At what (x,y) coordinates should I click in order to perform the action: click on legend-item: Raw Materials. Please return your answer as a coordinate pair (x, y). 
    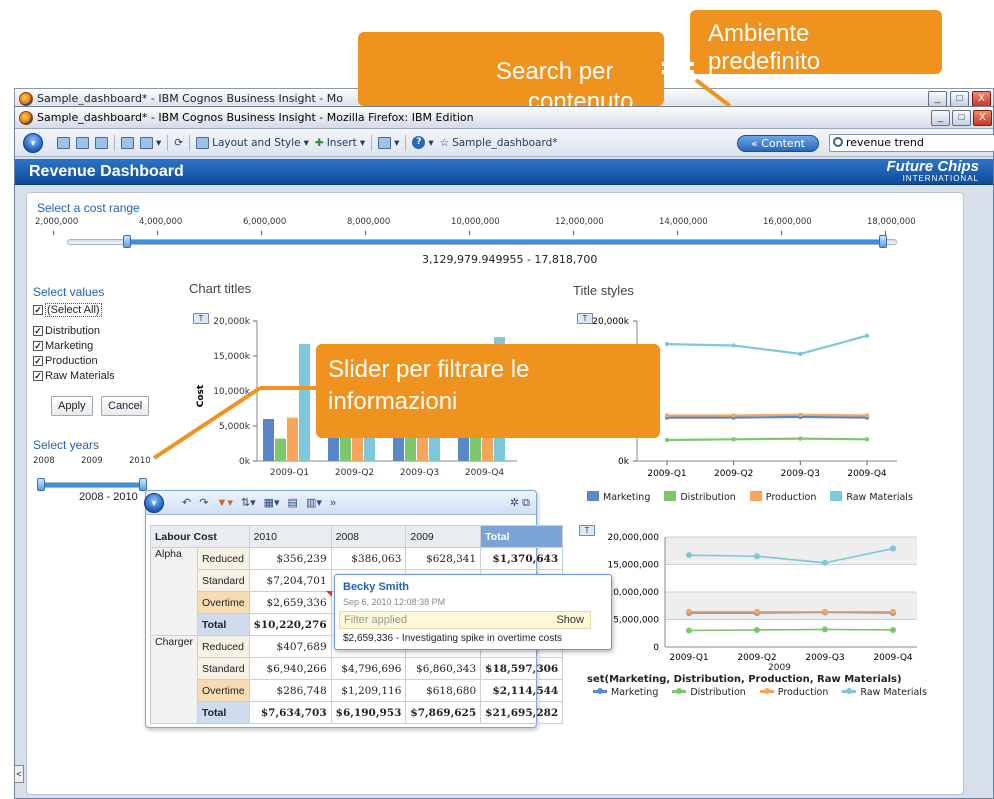
    Looking at the image, I should click on (871, 497).